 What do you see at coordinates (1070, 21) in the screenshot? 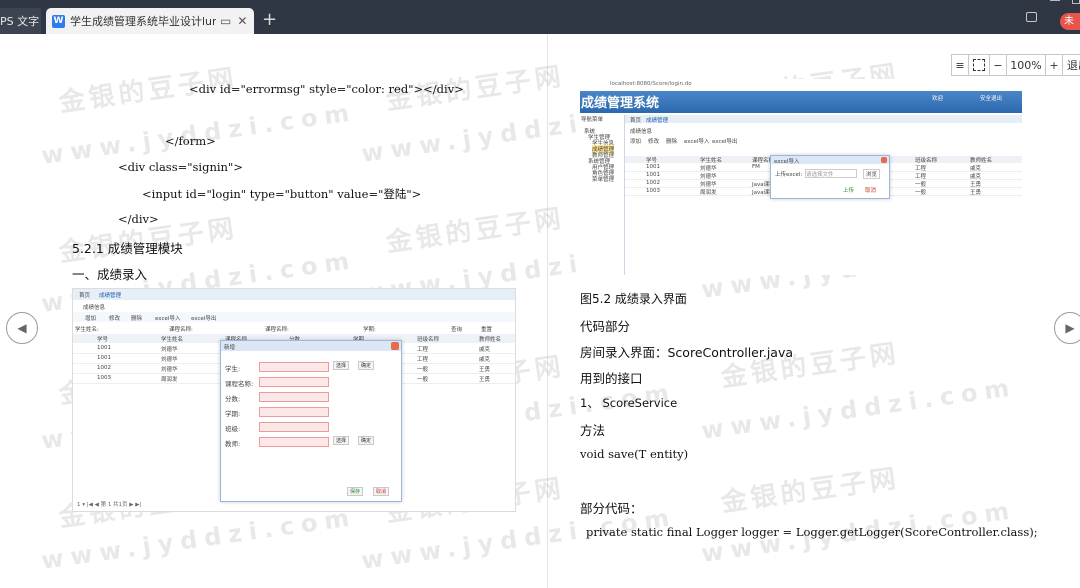
I see `unregistered-badge: 未` at bounding box center [1070, 21].